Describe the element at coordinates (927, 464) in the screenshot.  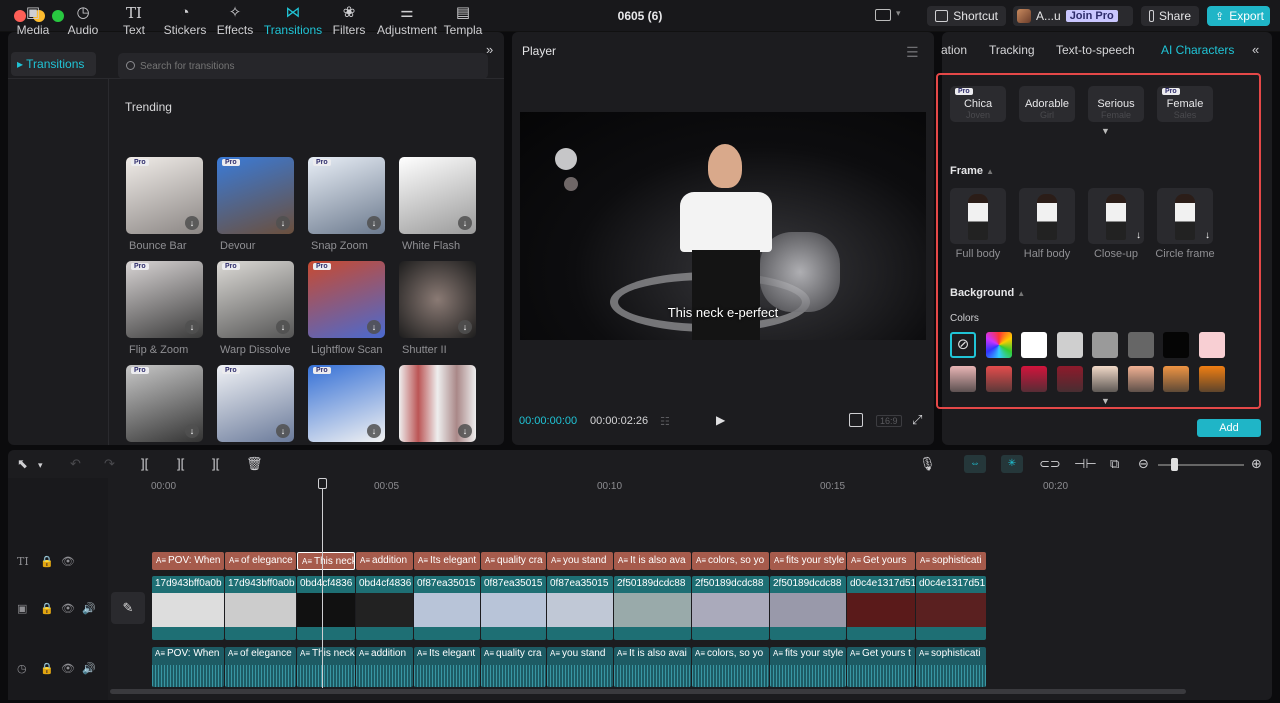
I see `microphone-icon: 🎙` at that location.